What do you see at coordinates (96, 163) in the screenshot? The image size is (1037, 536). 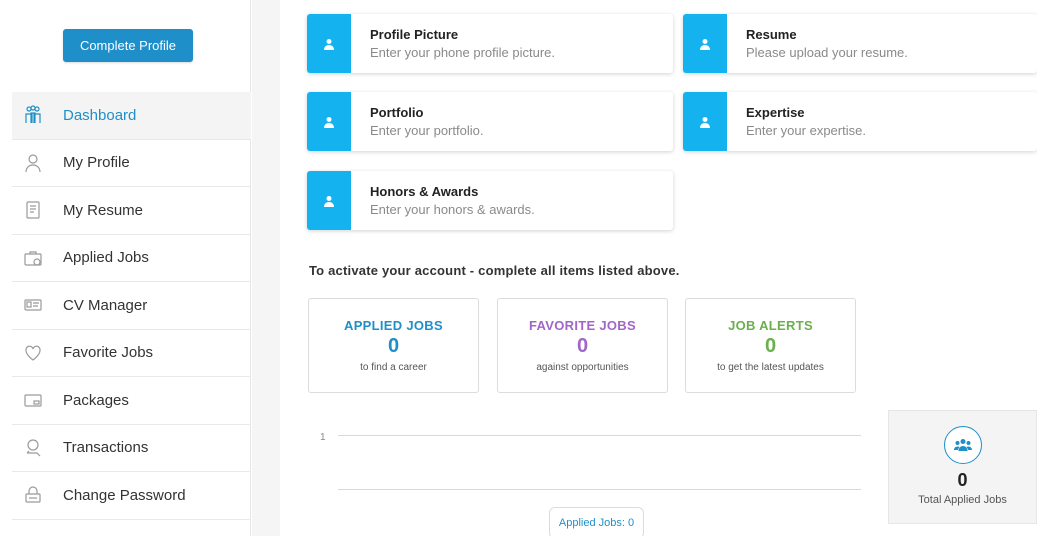 I see `sidebar-item-label: My Profile` at bounding box center [96, 163].